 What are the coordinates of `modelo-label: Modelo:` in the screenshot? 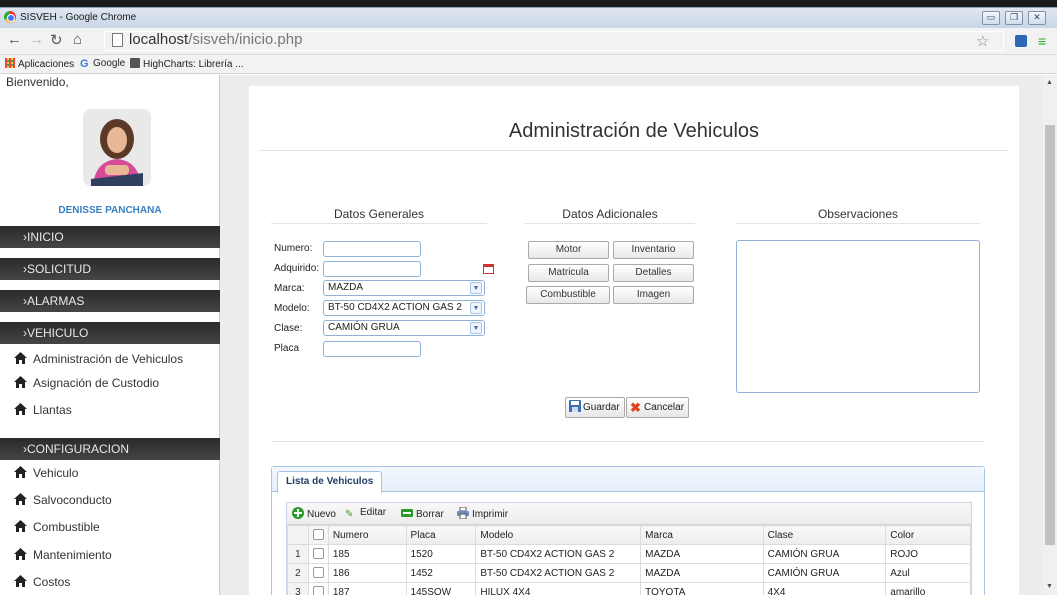 It's located at (292, 308).